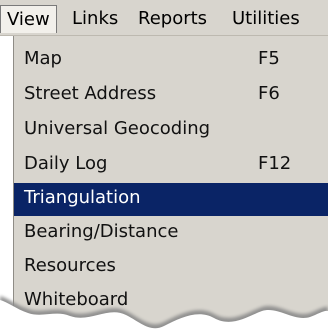 The width and height of the screenshot is (328, 332). What do you see at coordinates (70, 265) in the screenshot?
I see `menu-item-label: Resources` at bounding box center [70, 265].